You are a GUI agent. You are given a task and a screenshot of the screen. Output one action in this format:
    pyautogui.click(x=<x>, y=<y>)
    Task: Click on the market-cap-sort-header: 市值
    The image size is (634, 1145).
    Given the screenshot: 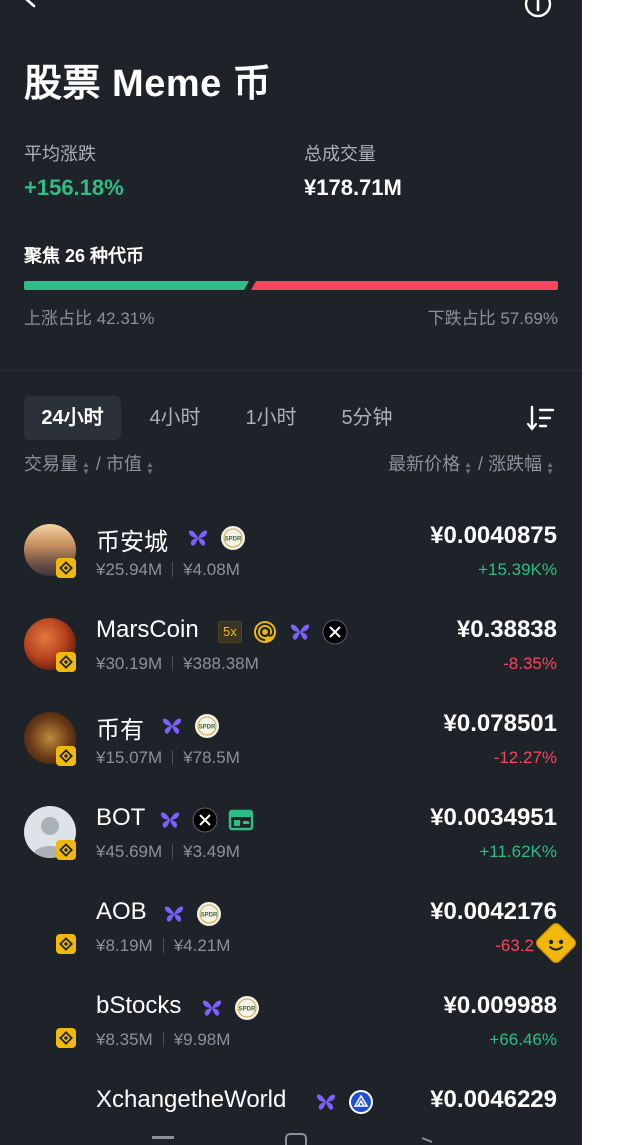 What is the action you would take?
    pyautogui.click(x=124, y=464)
    